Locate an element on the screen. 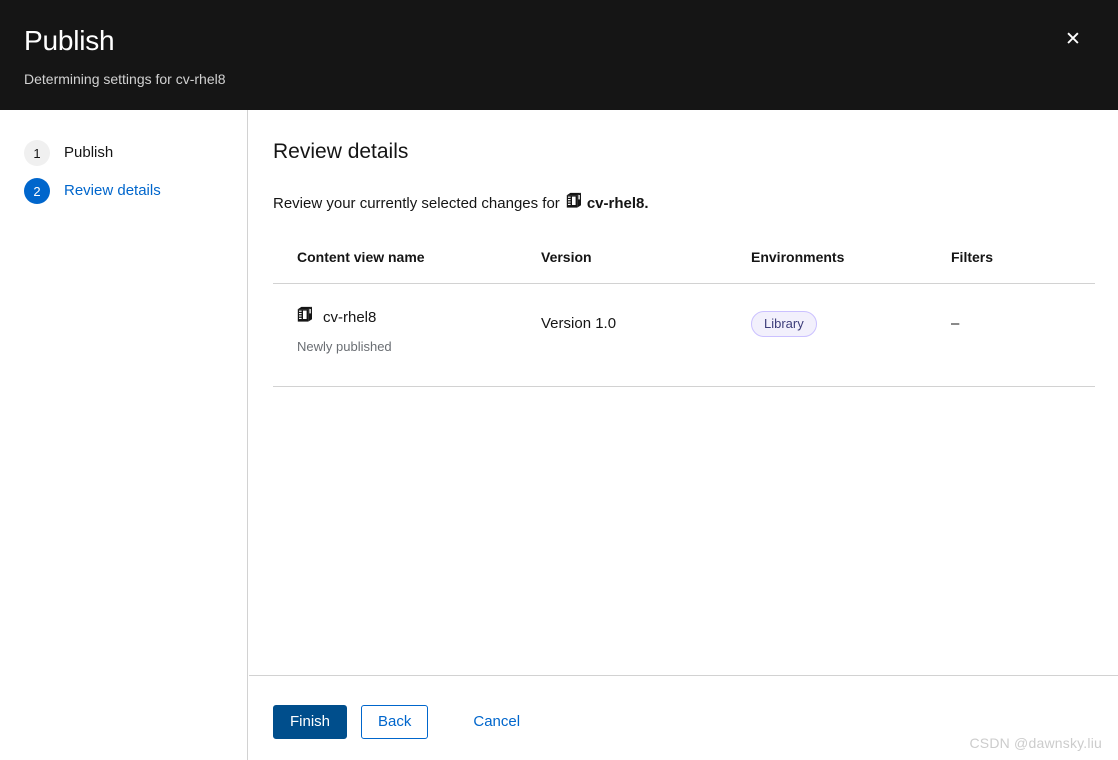 The width and height of the screenshot is (1118, 760). footer-actions: Finish Back Cancel is located at coordinates (405, 722).